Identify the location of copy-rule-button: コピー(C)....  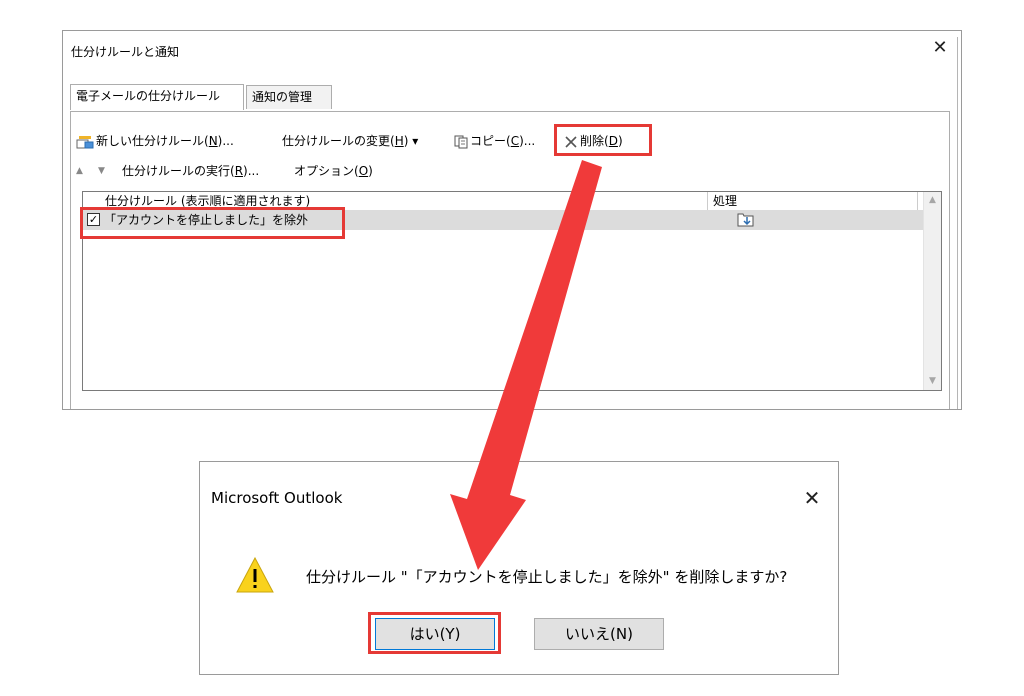
(494, 141).